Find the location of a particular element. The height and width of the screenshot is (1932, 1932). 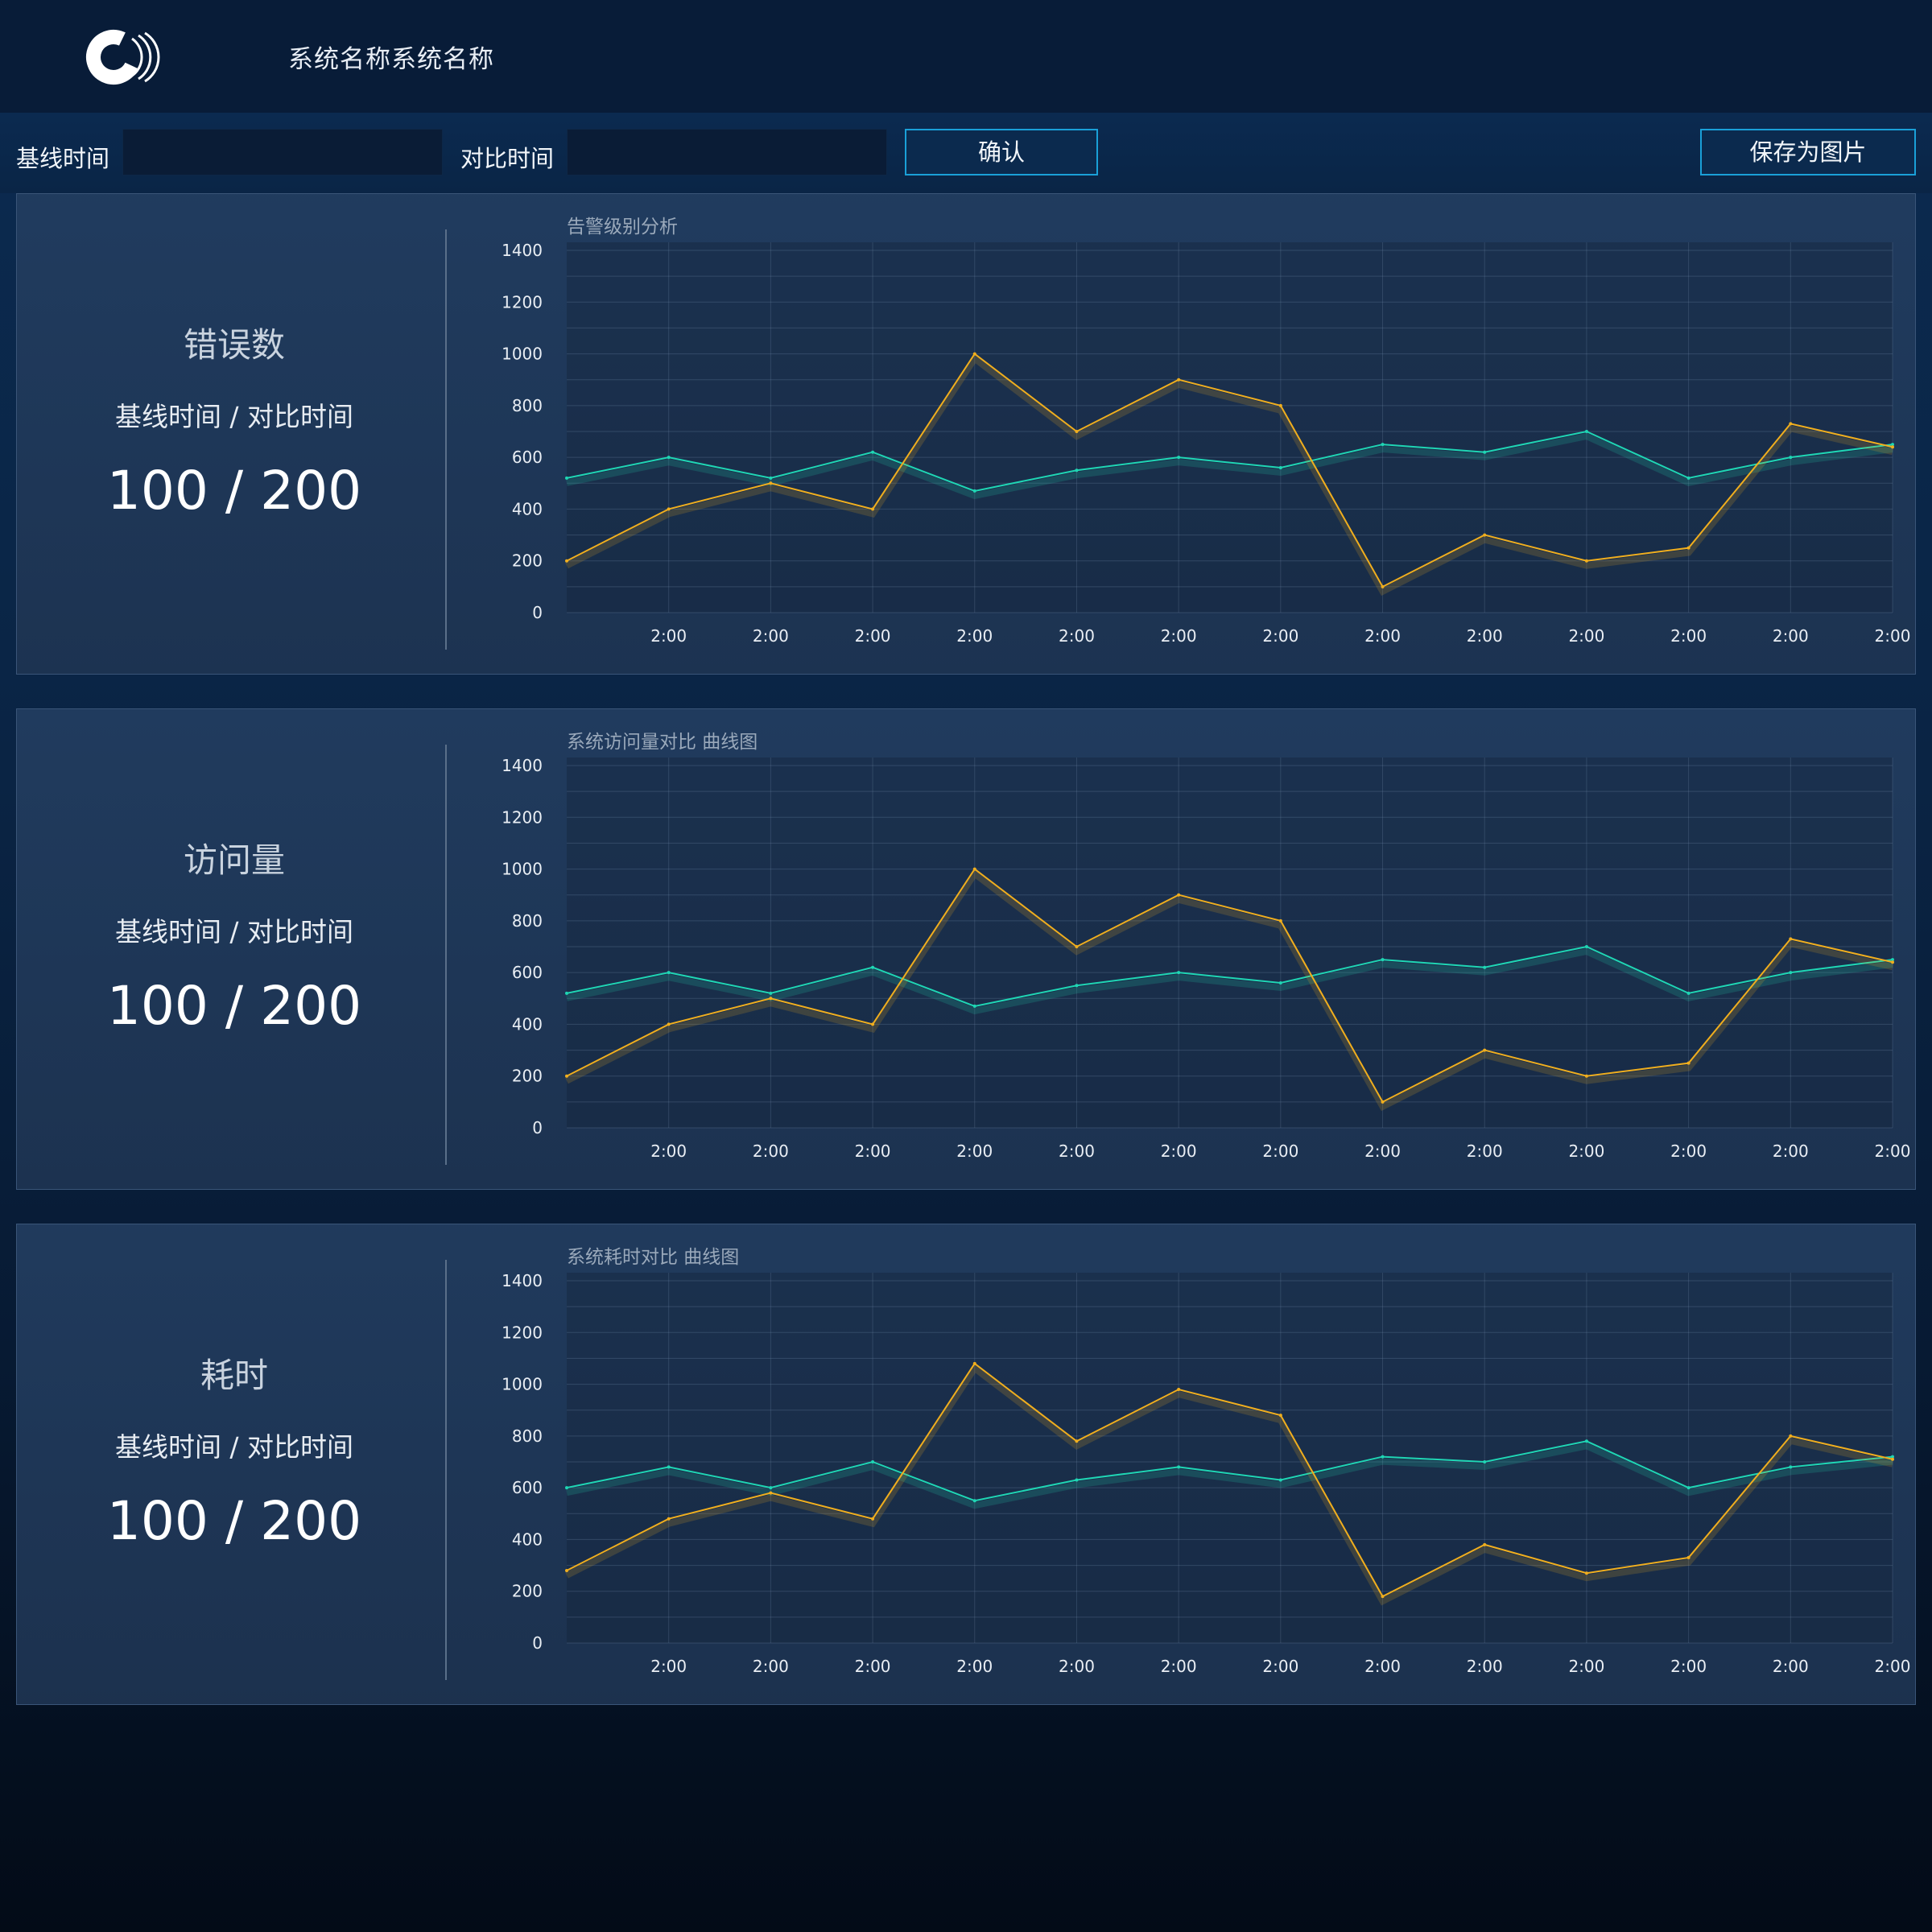

metric-summary: 访问量 基线时间 / 对比时间 100 / 200 is located at coordinates (231, 949).